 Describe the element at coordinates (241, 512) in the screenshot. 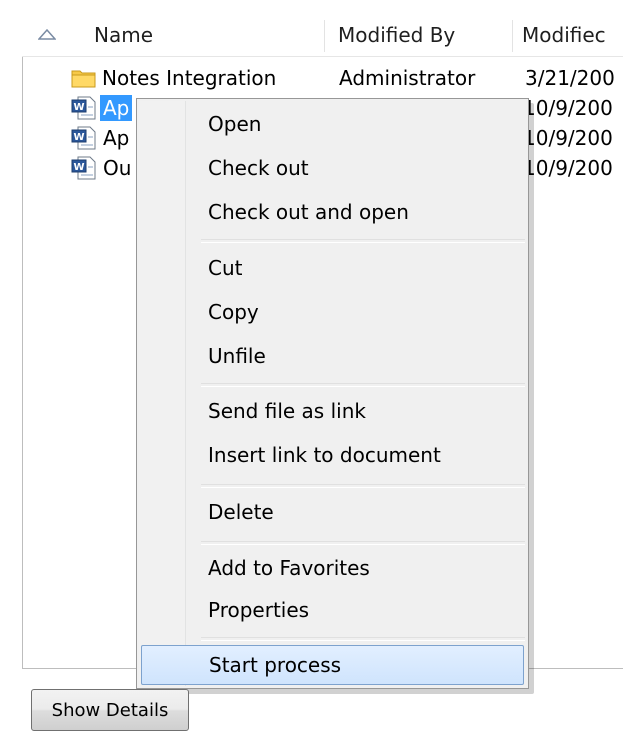

I see `menu-item-label: Delete` at that location.